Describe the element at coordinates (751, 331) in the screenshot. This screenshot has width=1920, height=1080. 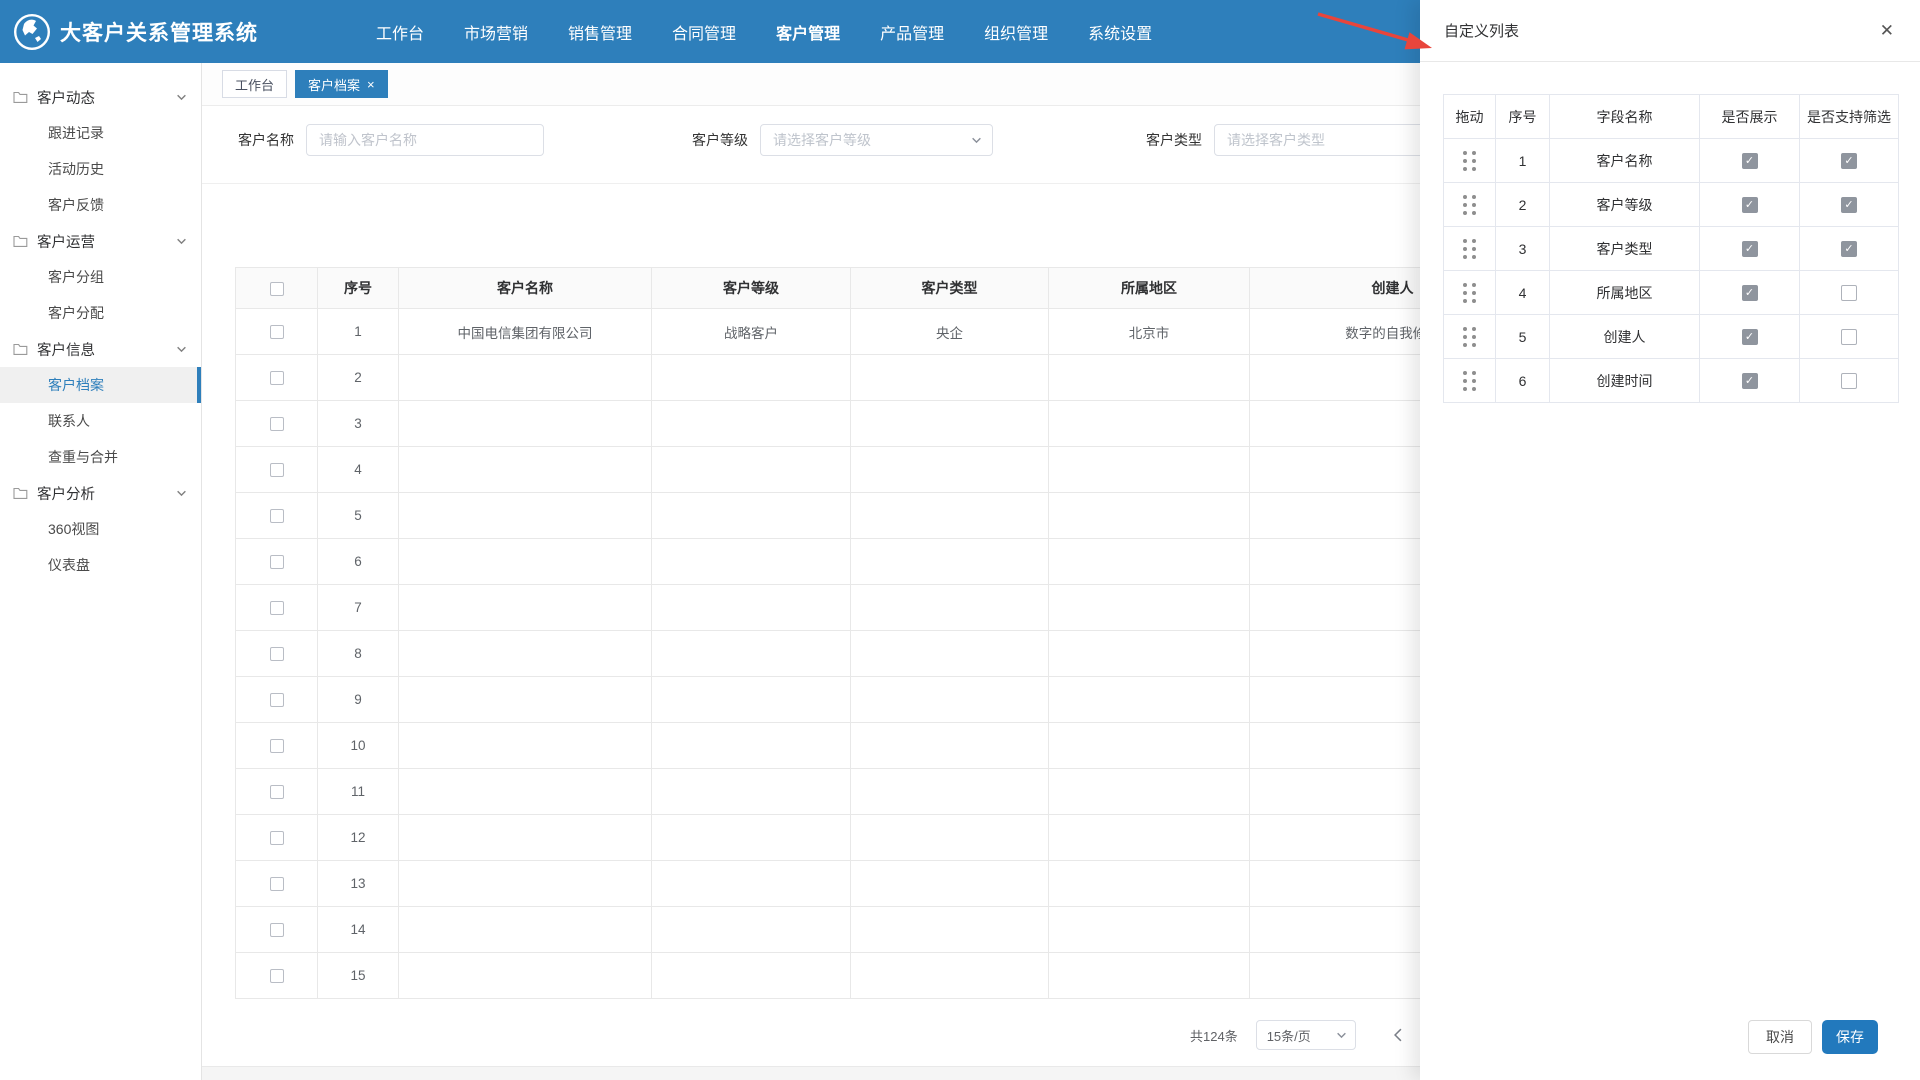
I see `cell: 战略客户` at that location.